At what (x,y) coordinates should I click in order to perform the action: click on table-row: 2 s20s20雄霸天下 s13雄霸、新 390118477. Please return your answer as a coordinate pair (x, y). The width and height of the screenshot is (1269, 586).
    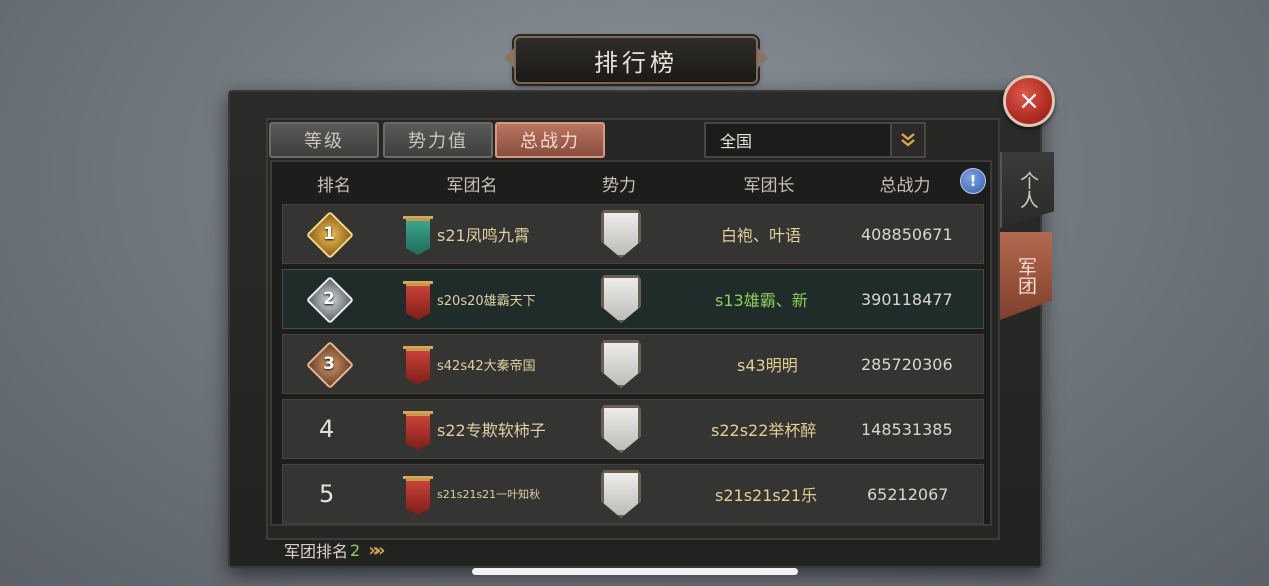
    Looking at the image, I should click on (633, 299).